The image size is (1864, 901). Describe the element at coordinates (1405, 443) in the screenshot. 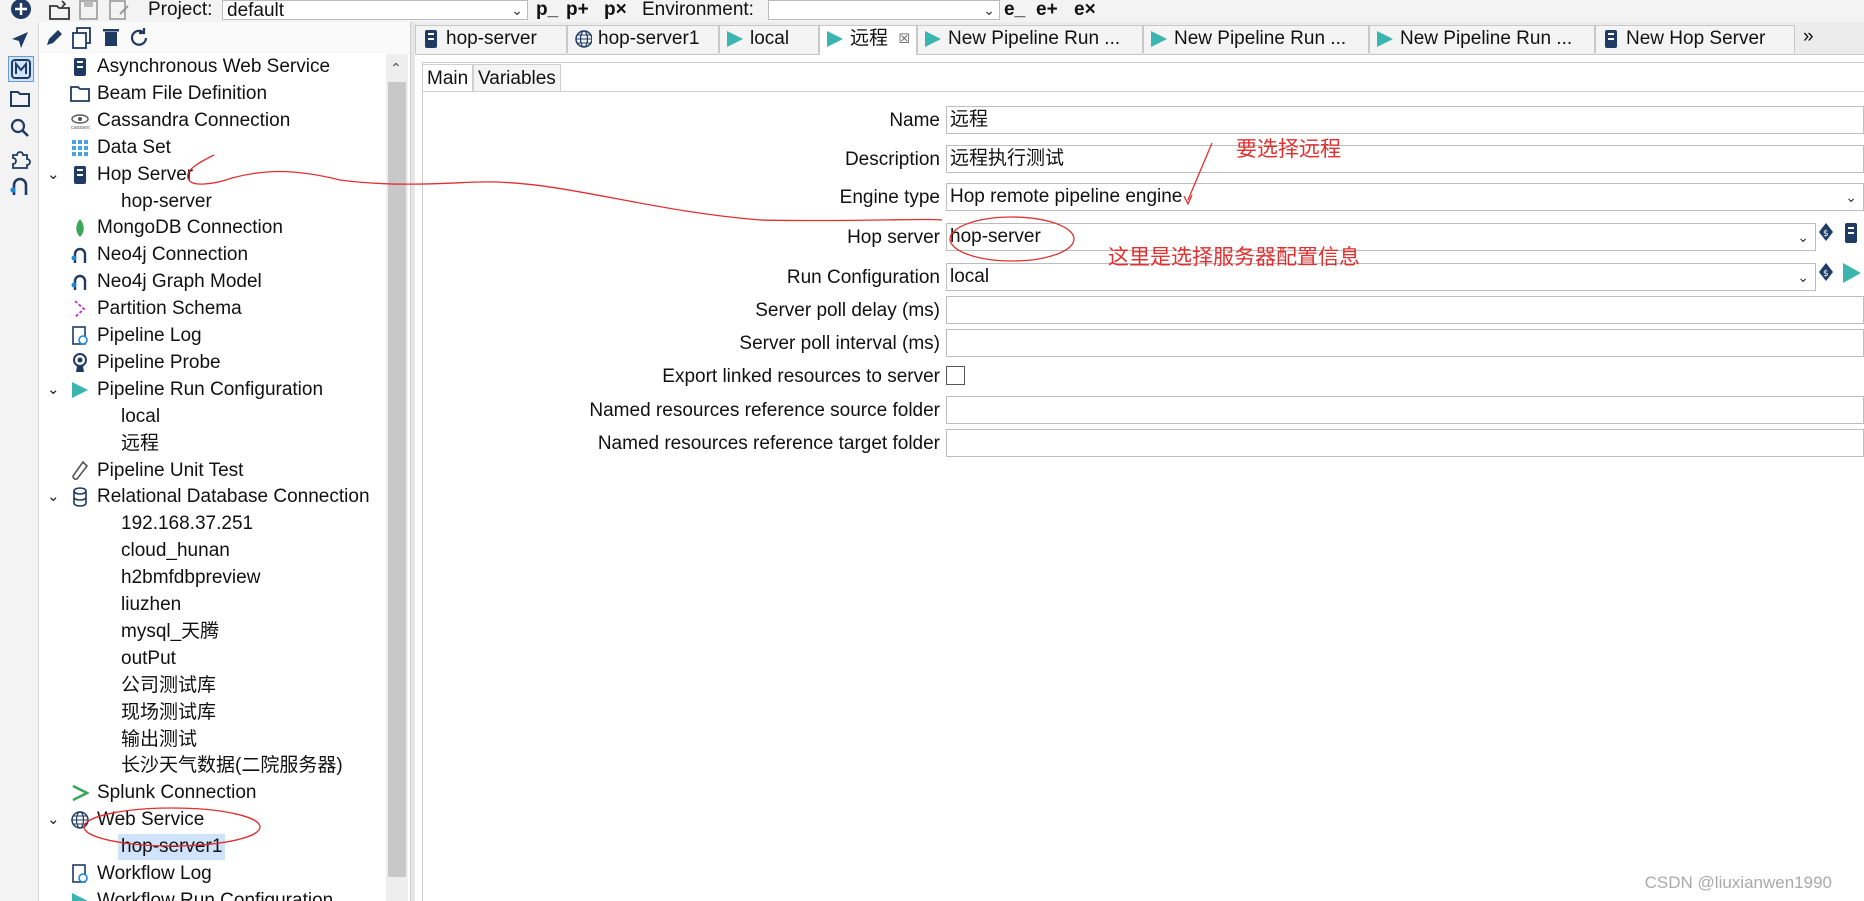

I see `target-folder-field` at that location.